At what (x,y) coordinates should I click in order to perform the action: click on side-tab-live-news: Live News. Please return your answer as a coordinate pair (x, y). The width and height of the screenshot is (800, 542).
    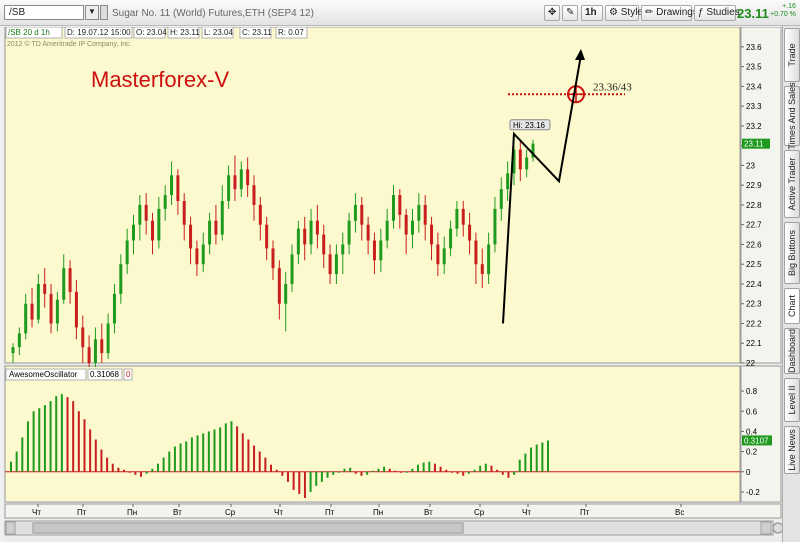
    Looking at the image, I should click on (792, 450).